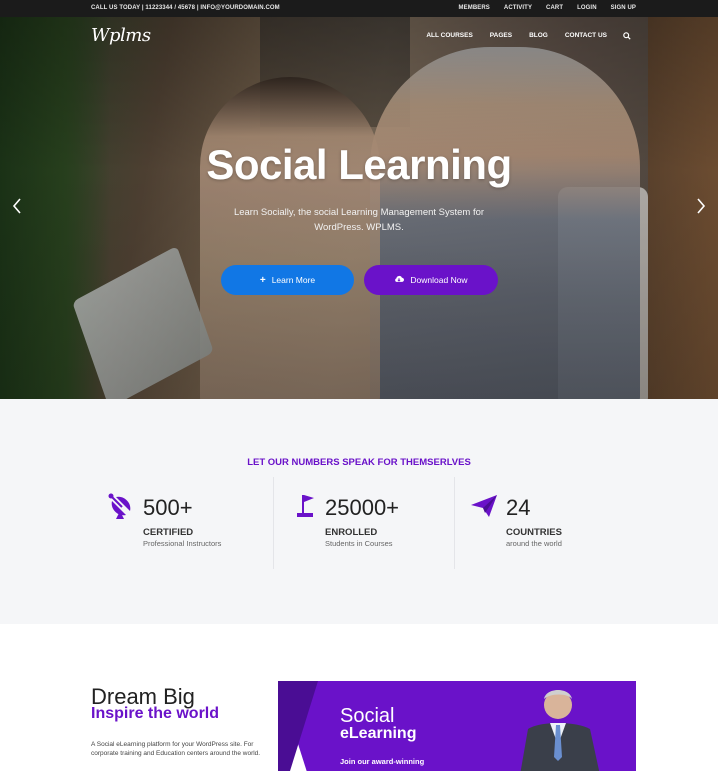  Describe the element at coordinates (449, 37) in the screenshot. I see `menu-all-courses: ALL COURSES` at that location.